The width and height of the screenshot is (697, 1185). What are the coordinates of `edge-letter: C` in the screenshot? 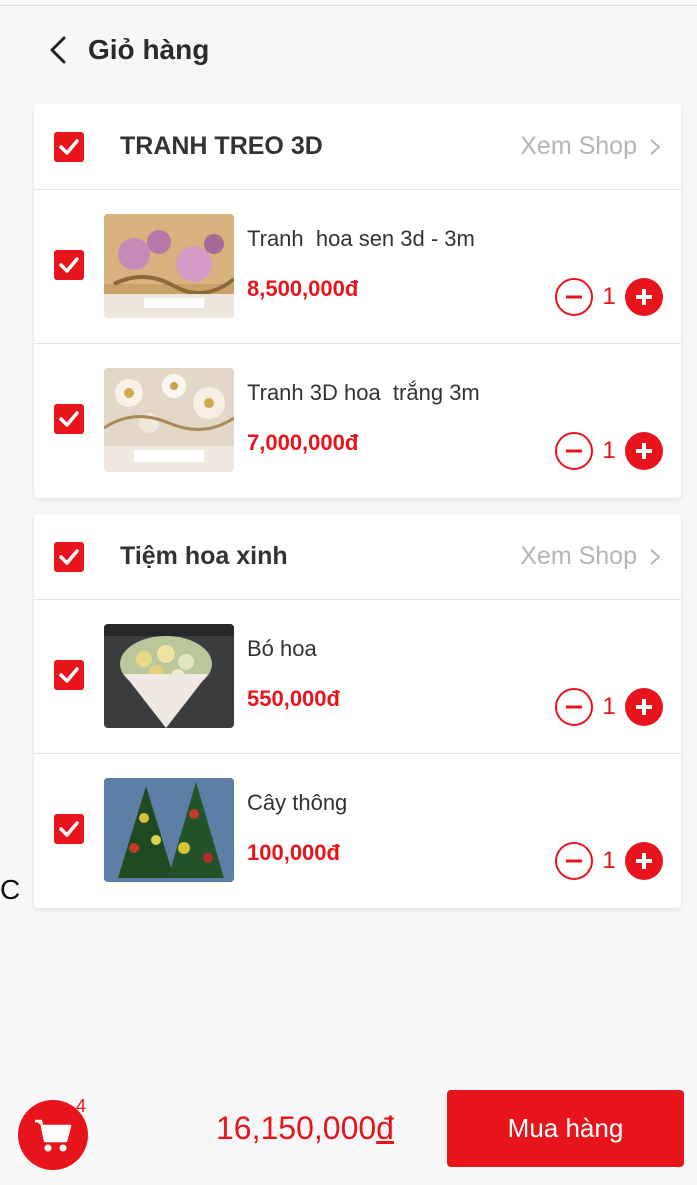 It's located at (10, 889).